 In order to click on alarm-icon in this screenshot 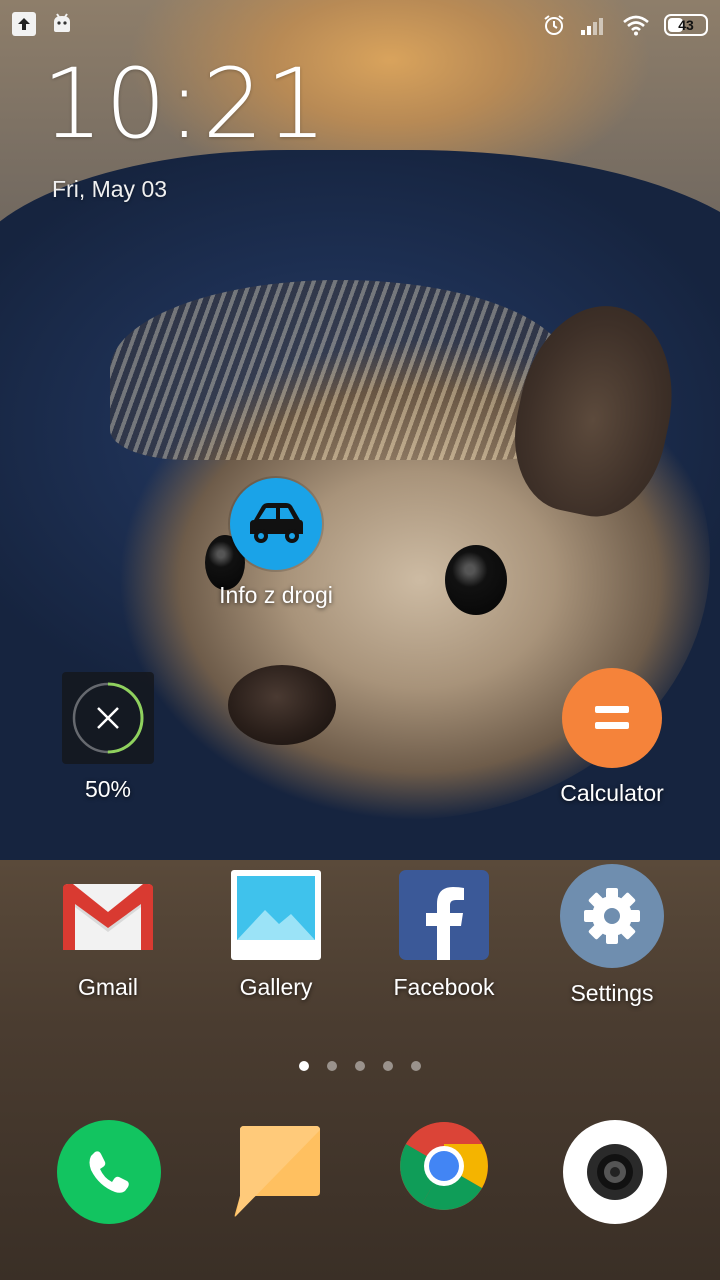, I will do `click(554, 25)`.